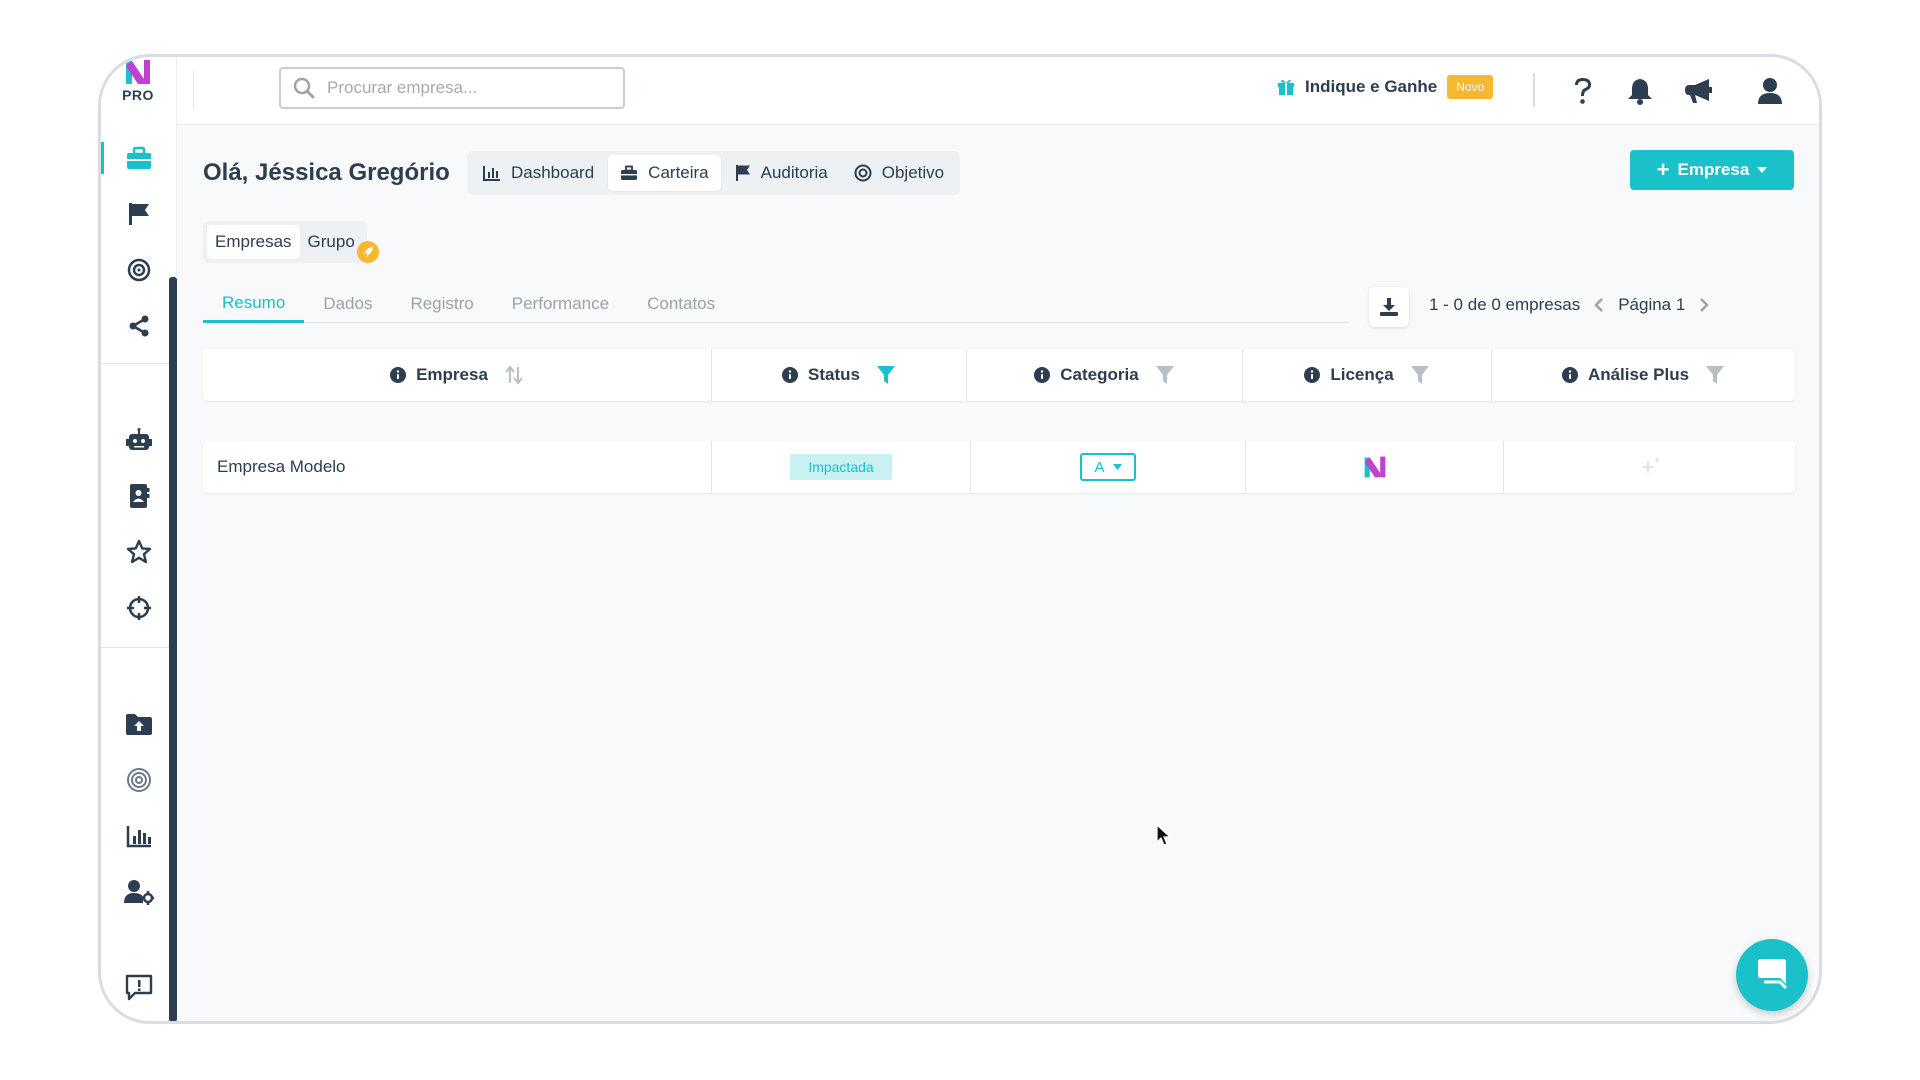  I want to click on user-icon, so click(1770, 91).